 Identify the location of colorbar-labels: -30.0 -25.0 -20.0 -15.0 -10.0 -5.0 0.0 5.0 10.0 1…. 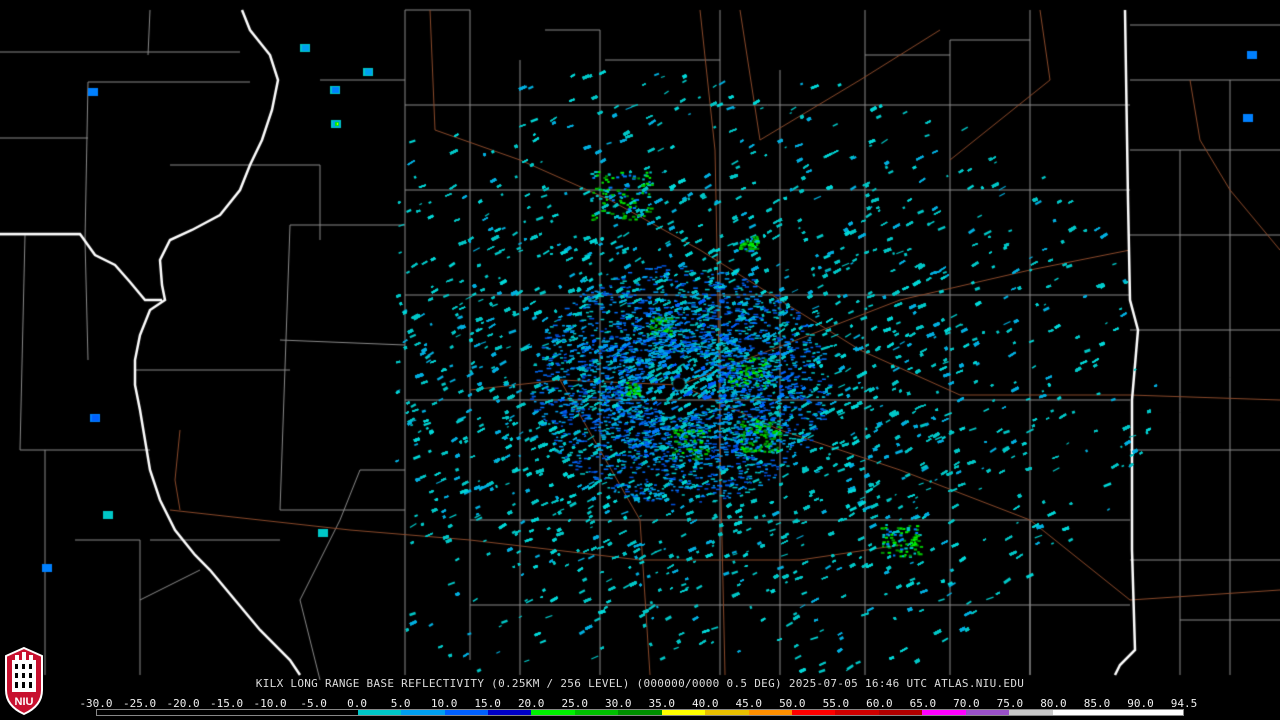
(638, 703).